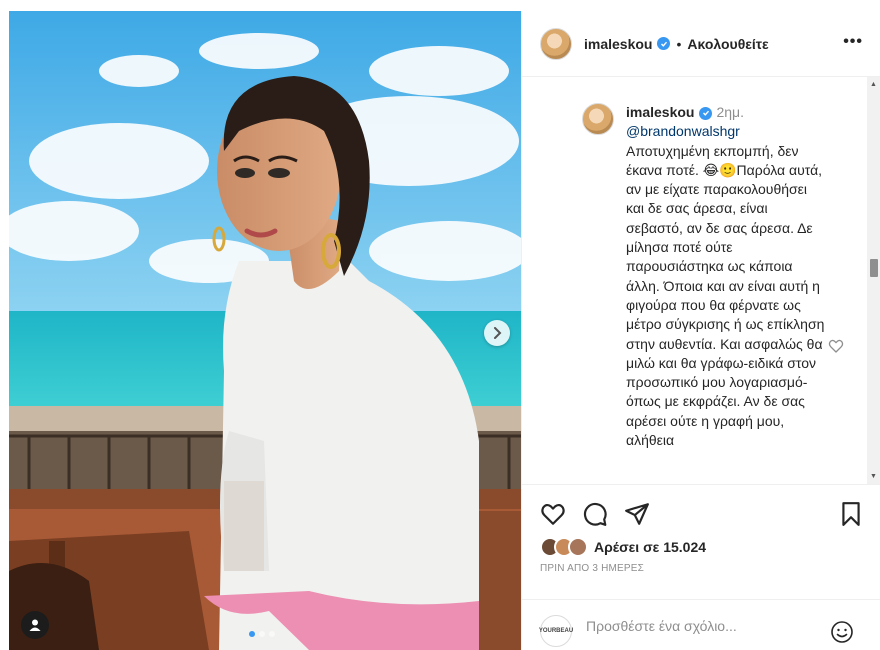 The height and width of the screenshot is (650, 880). What do you see at coordinates (564, 547) in the screenshot?
I see `liker-avatars` at bounding box center [564, 547].